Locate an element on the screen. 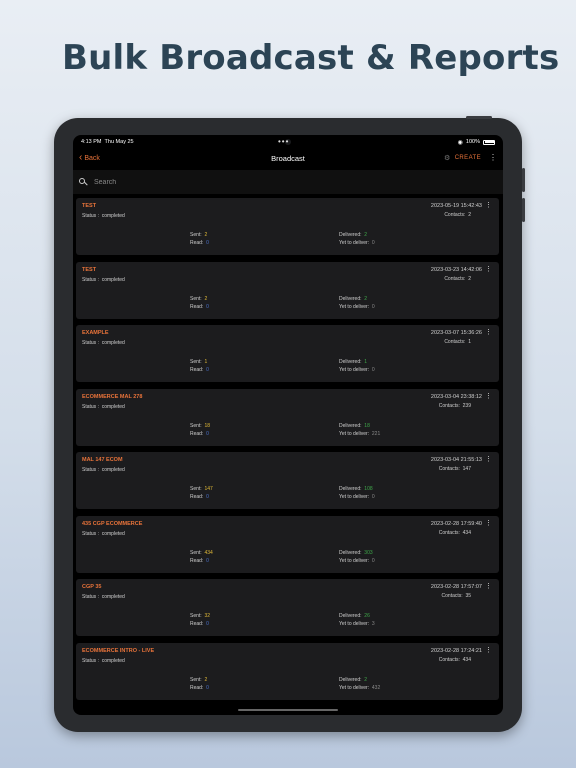 Image resolution: width=576 pixels, height=768 pixels. home-indicator is located at coordinates (288, 709).